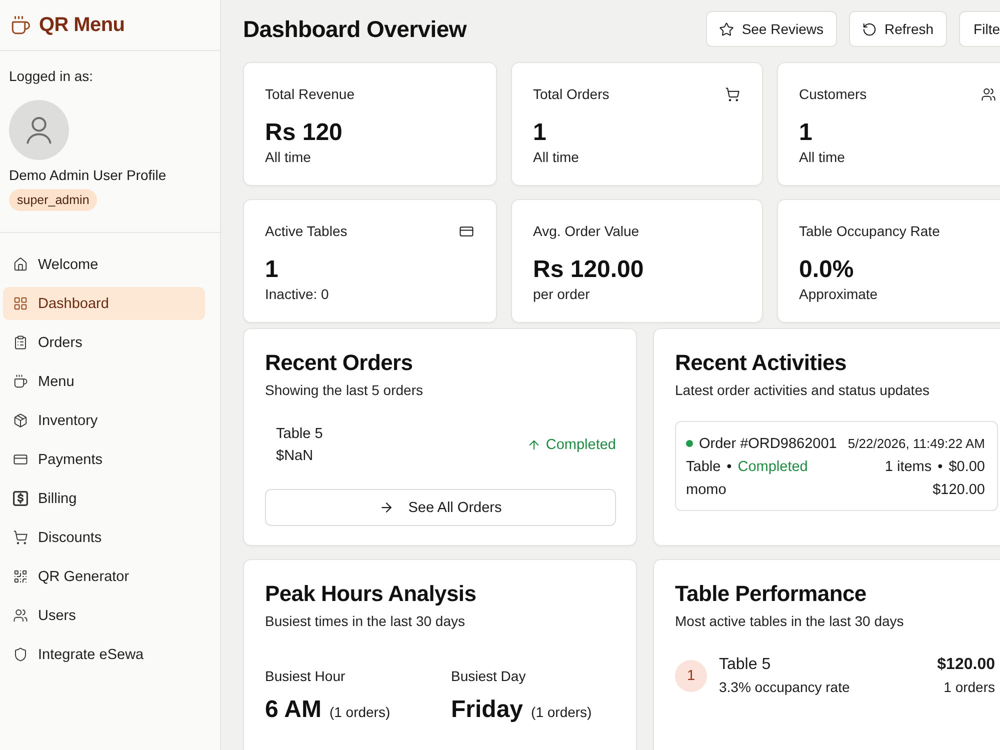 The image size is (1000, 750). Describe the element at coordinates (20, 264) in the screenshot. I see `home-icon` at that location.